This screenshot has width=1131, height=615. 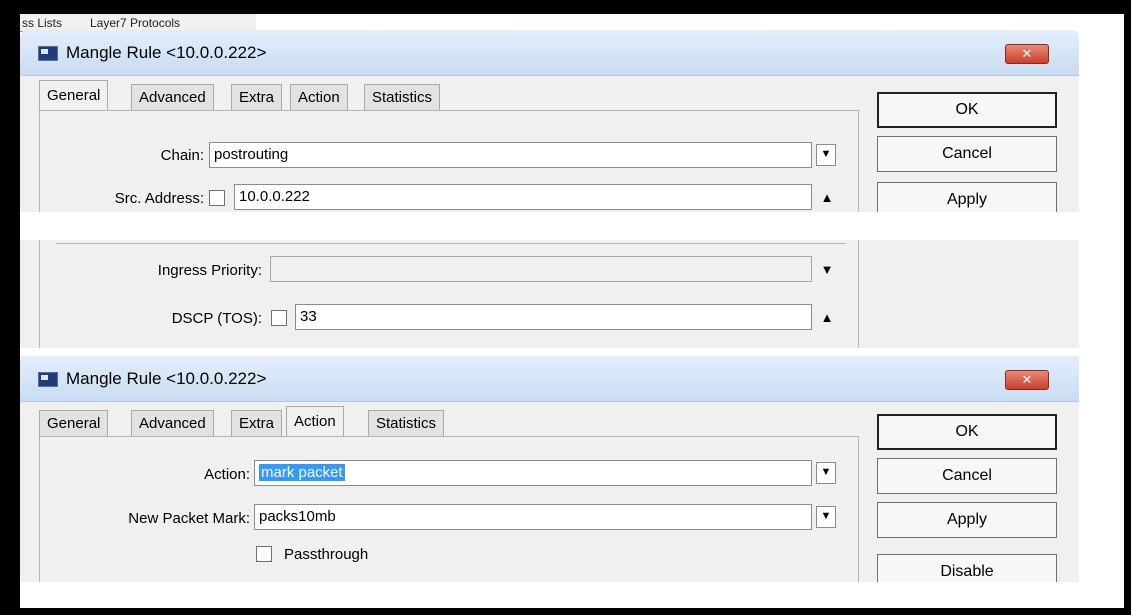 I want to click on action-label: Action:, so click(x=227, y=474).